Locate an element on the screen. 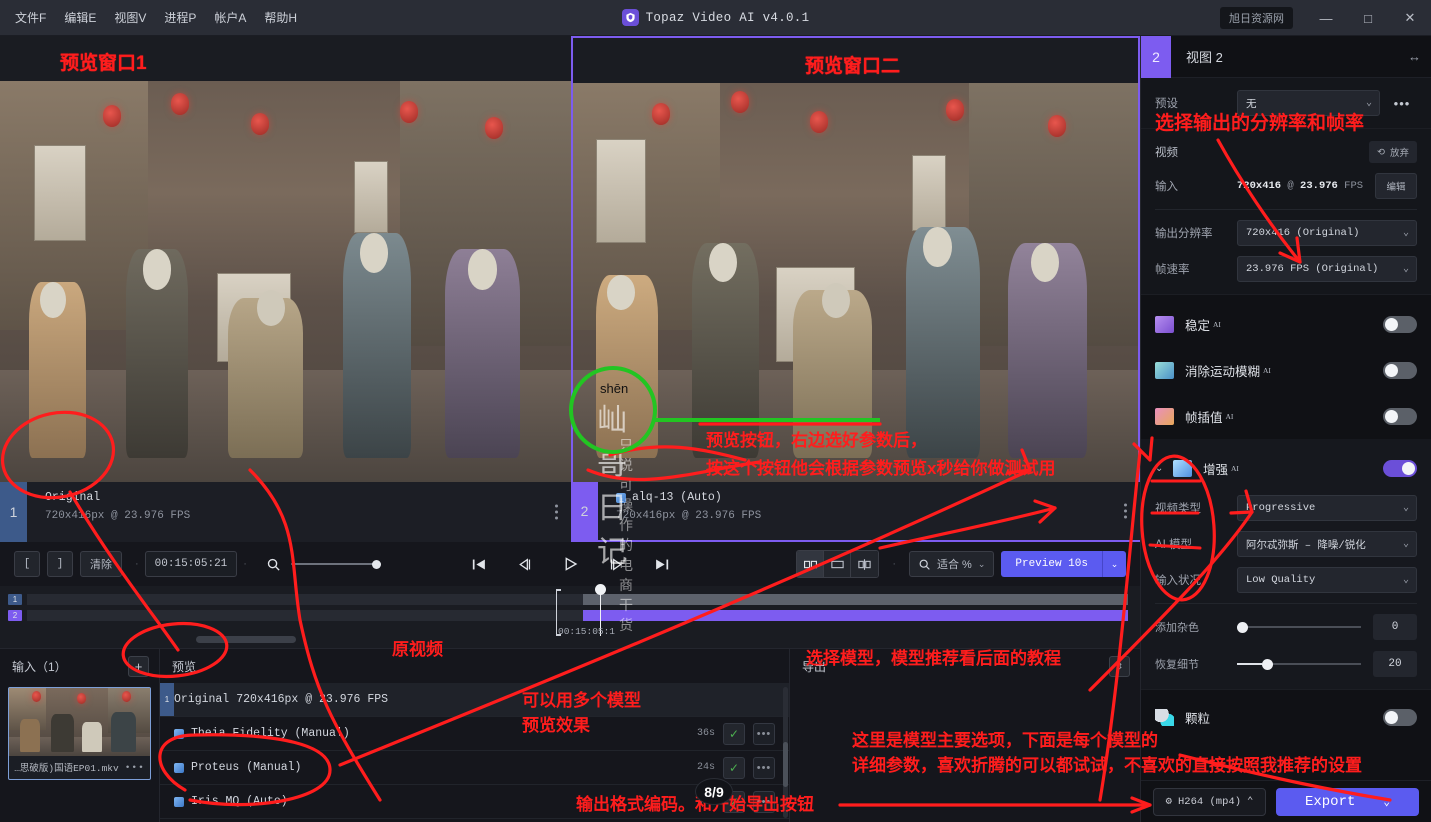  export-button: Export ⌄ is located at coordinates (1347, 801).